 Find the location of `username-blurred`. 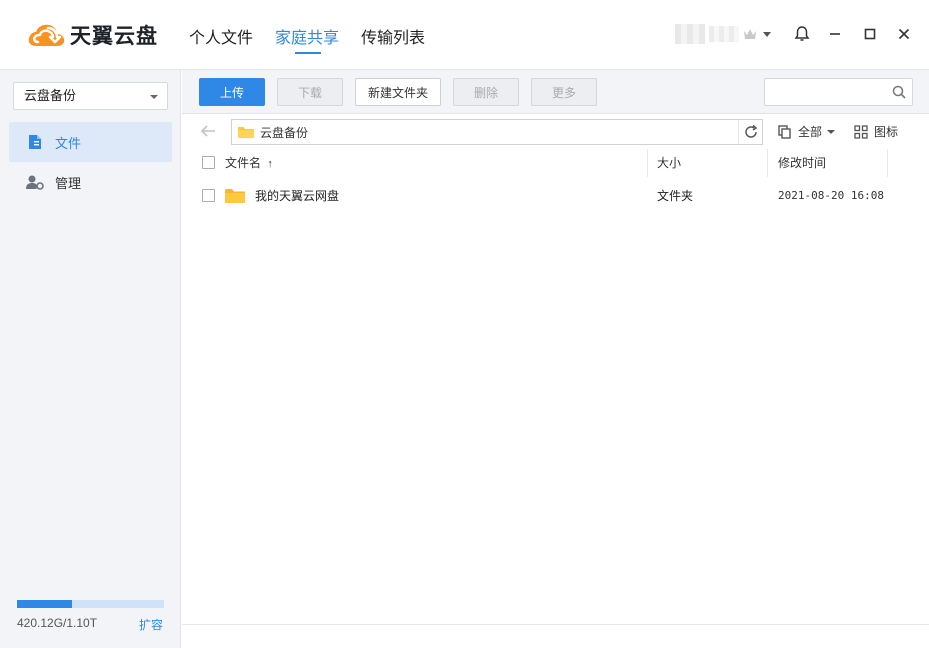

username-blurred is located at coordinates (724, 34).